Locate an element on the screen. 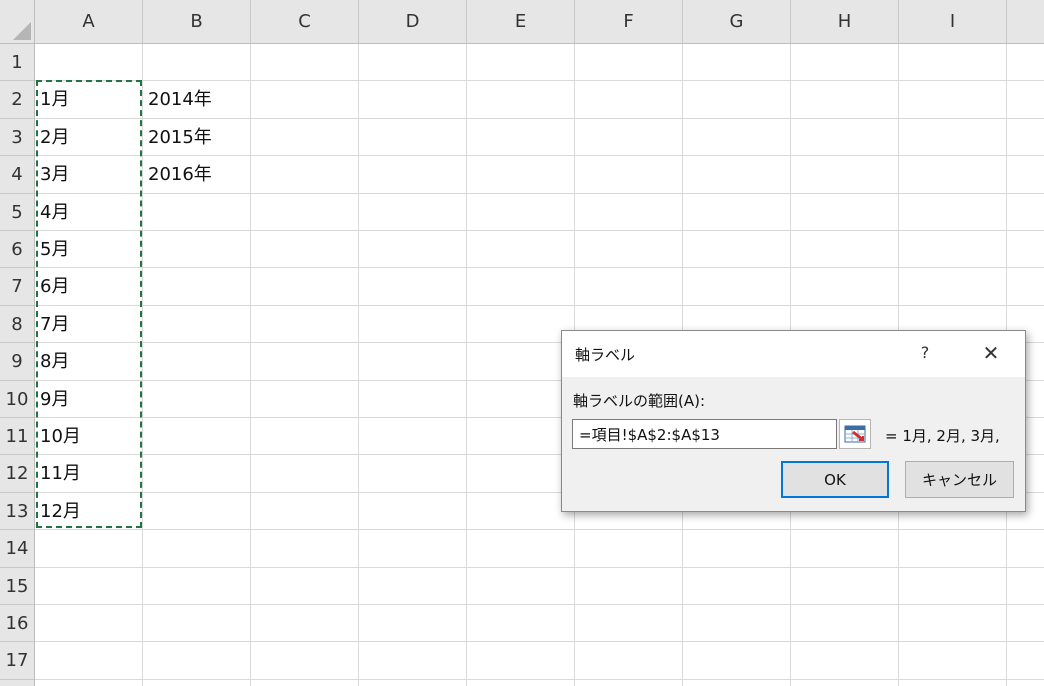  row-header-13: 13 is located at coordinates (17, 512).